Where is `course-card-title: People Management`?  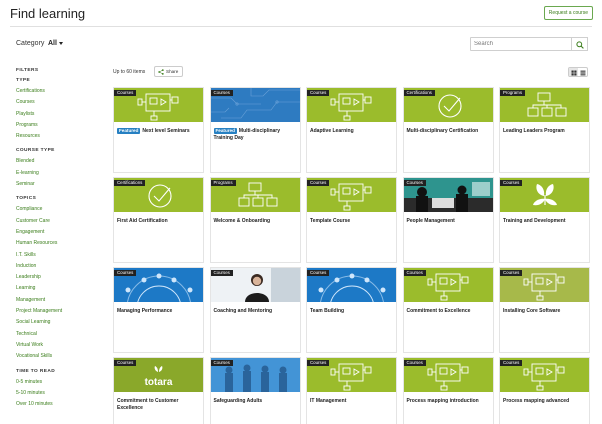 course-card-title: People Management is located at coordinates (448, 221).